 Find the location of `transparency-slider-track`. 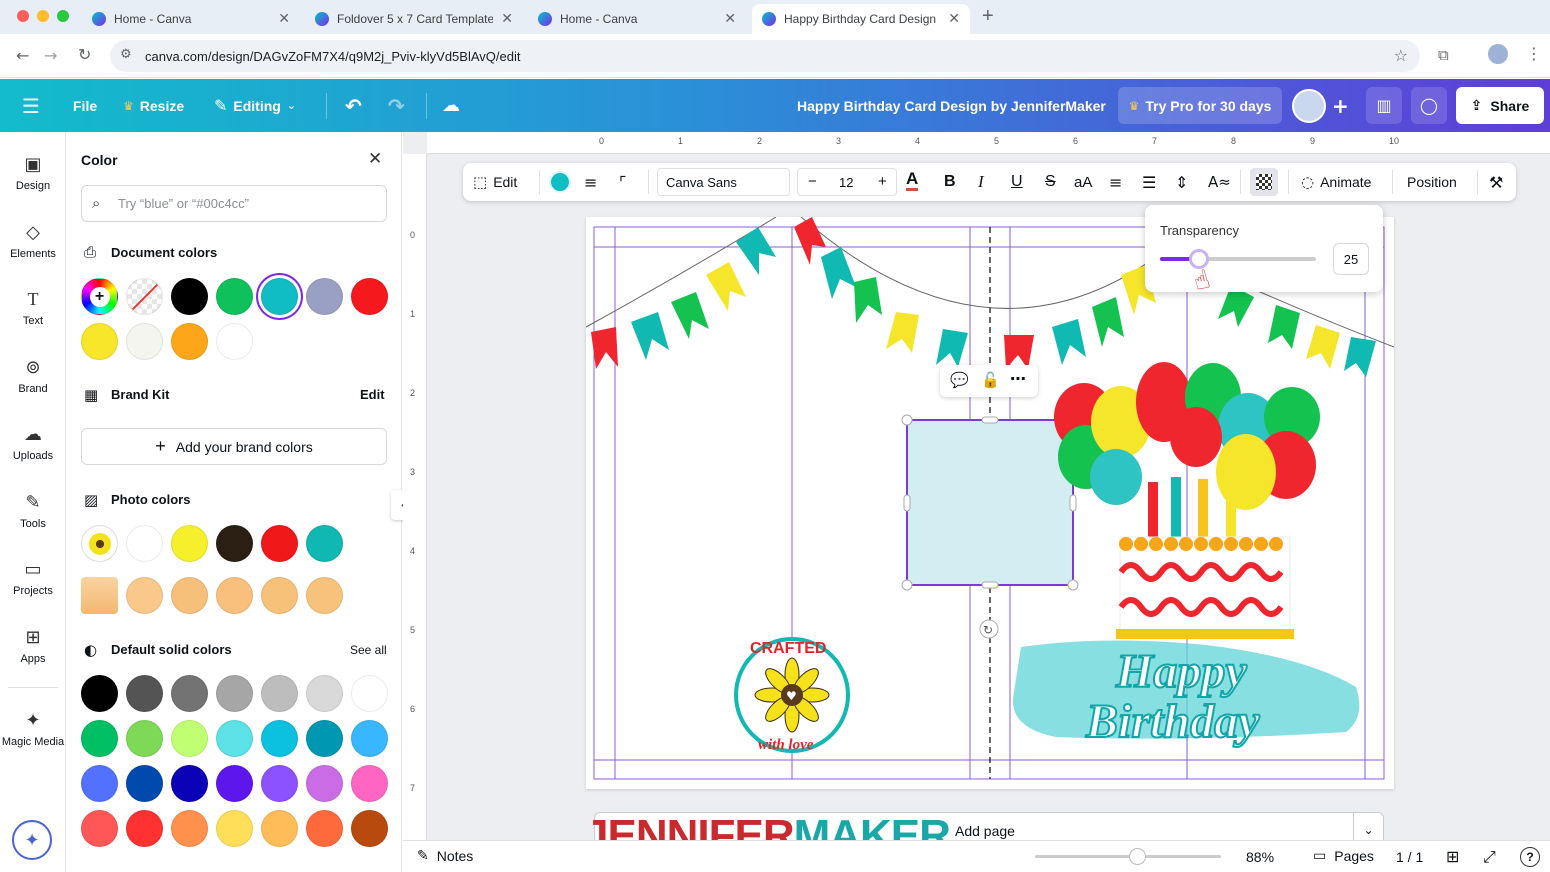

transparency-slider-track is located at coordinates (1238, 259).